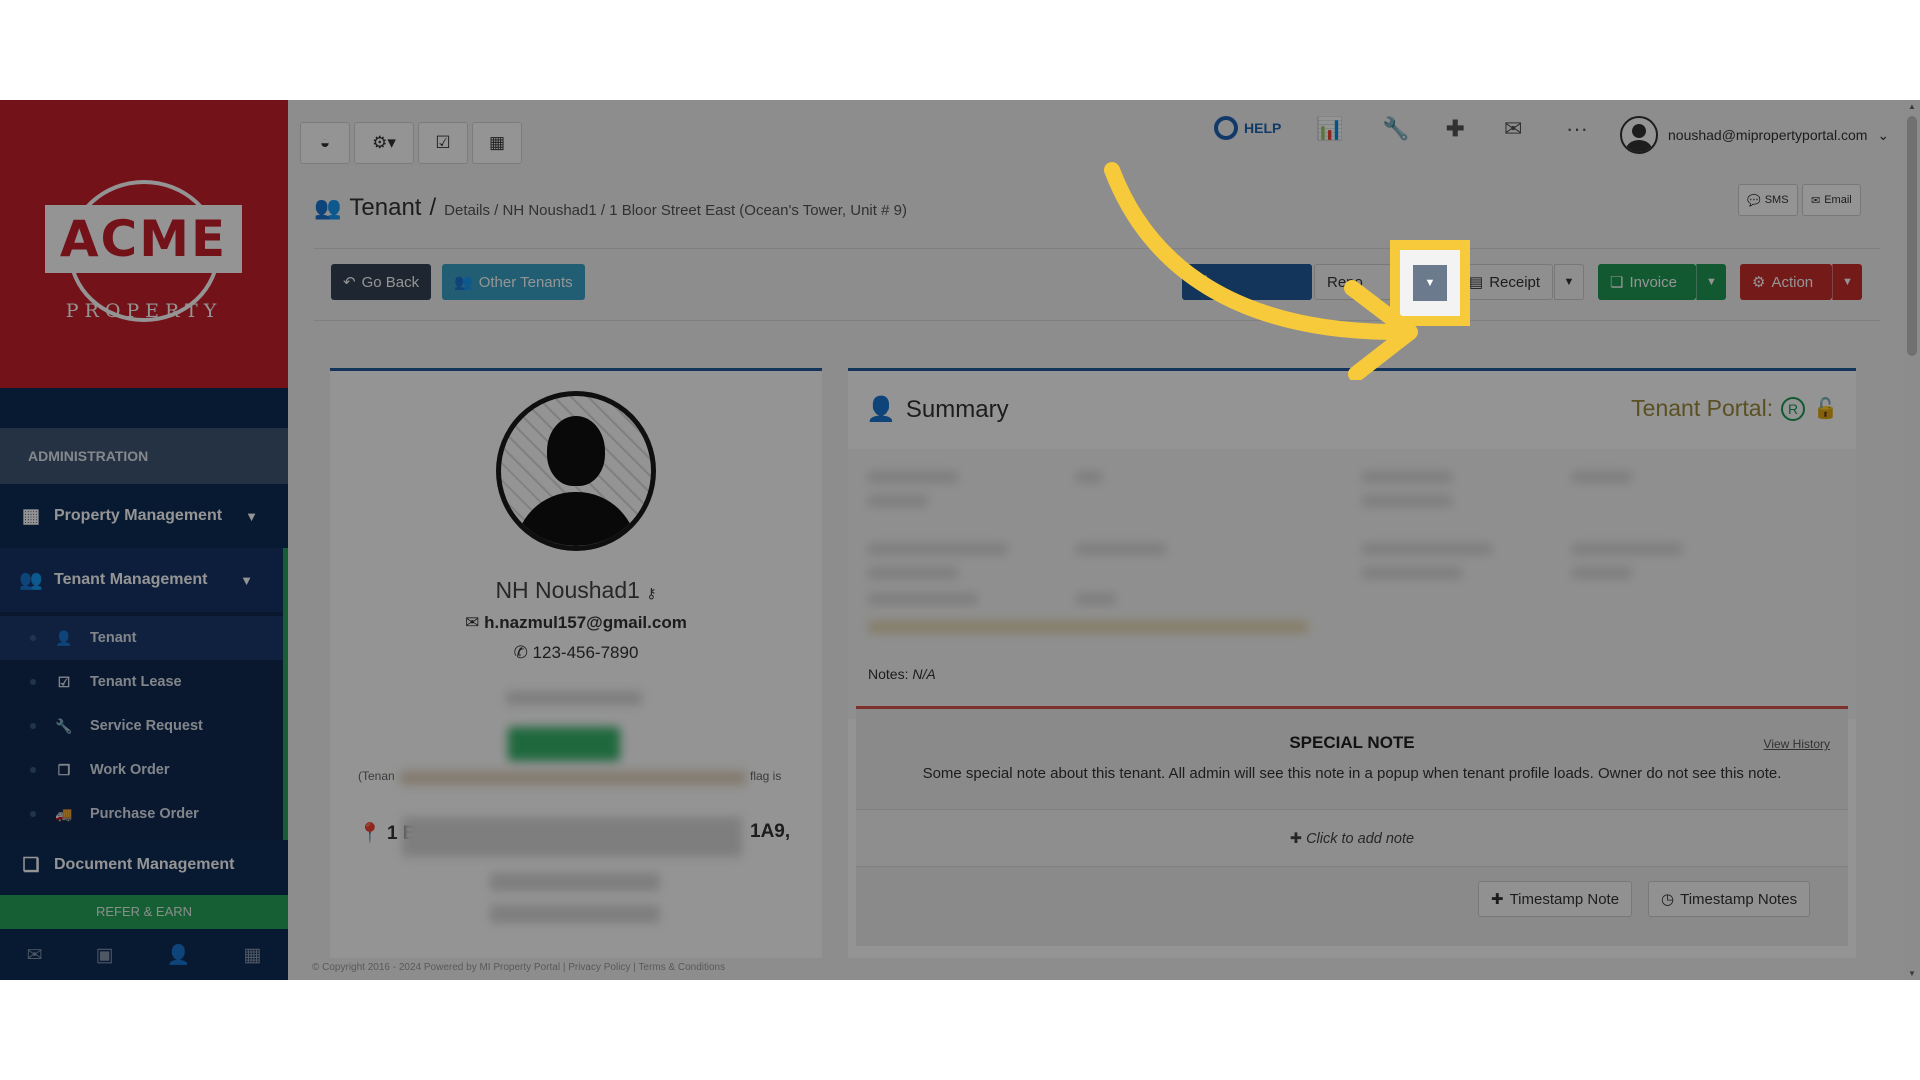 This screenshot has width=1920, height=1080. Describe the element at coordinates (144, 311) in the screenshot. I see `logo-subtitle: PROPERTY` at that location.